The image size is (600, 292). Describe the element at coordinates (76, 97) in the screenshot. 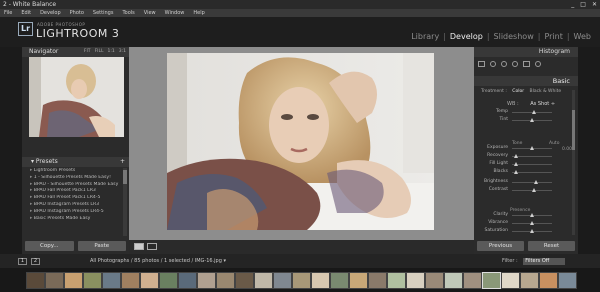

I see `navigator-preview` at that location.